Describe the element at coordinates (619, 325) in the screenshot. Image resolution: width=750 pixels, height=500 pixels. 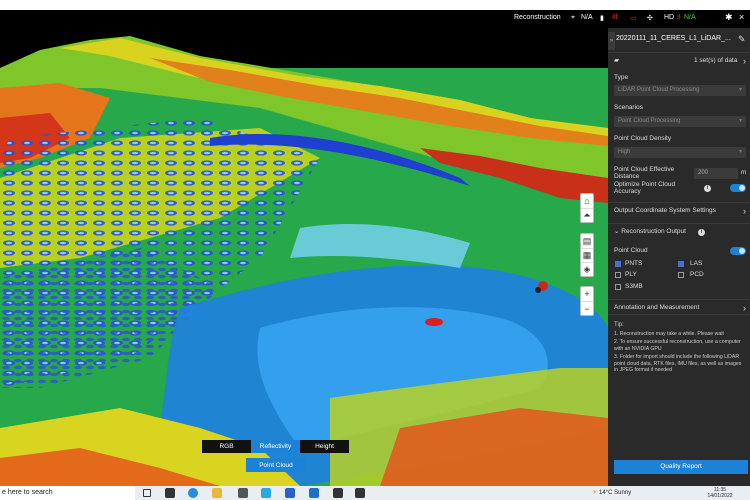
I see `tip-title: Tip:` at that location.